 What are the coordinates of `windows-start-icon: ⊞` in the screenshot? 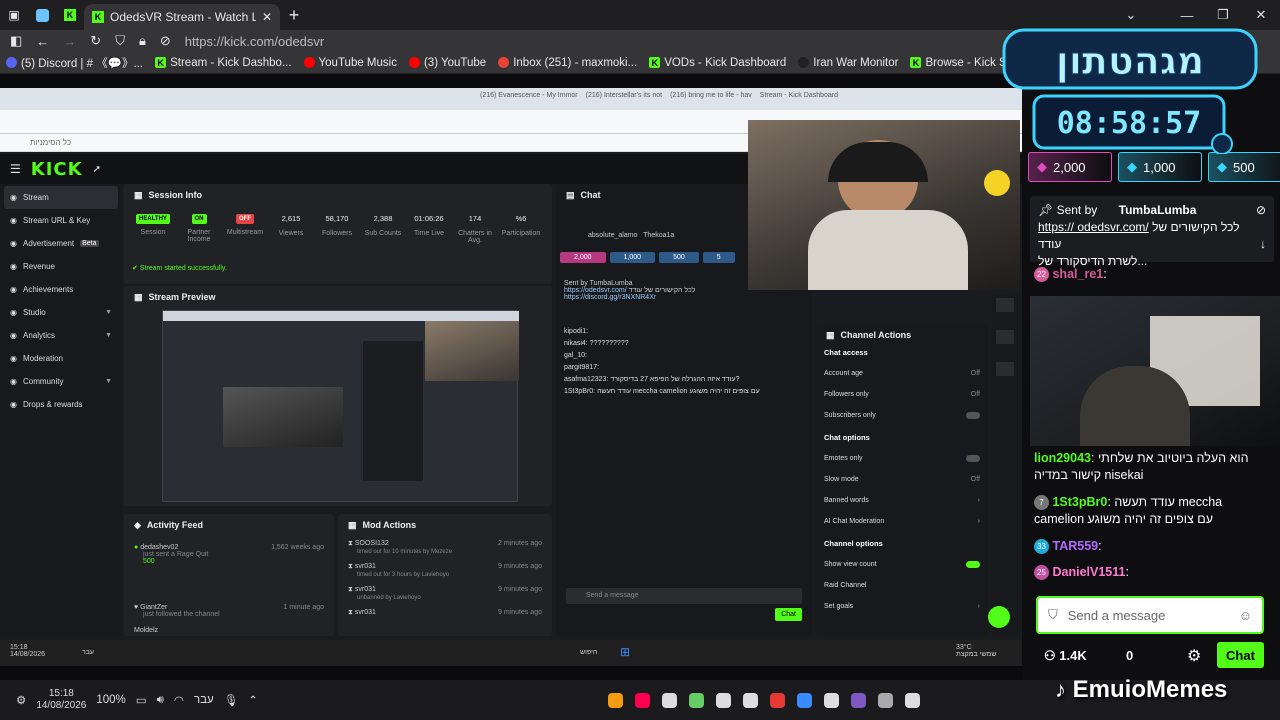 It's located at (625, 652).